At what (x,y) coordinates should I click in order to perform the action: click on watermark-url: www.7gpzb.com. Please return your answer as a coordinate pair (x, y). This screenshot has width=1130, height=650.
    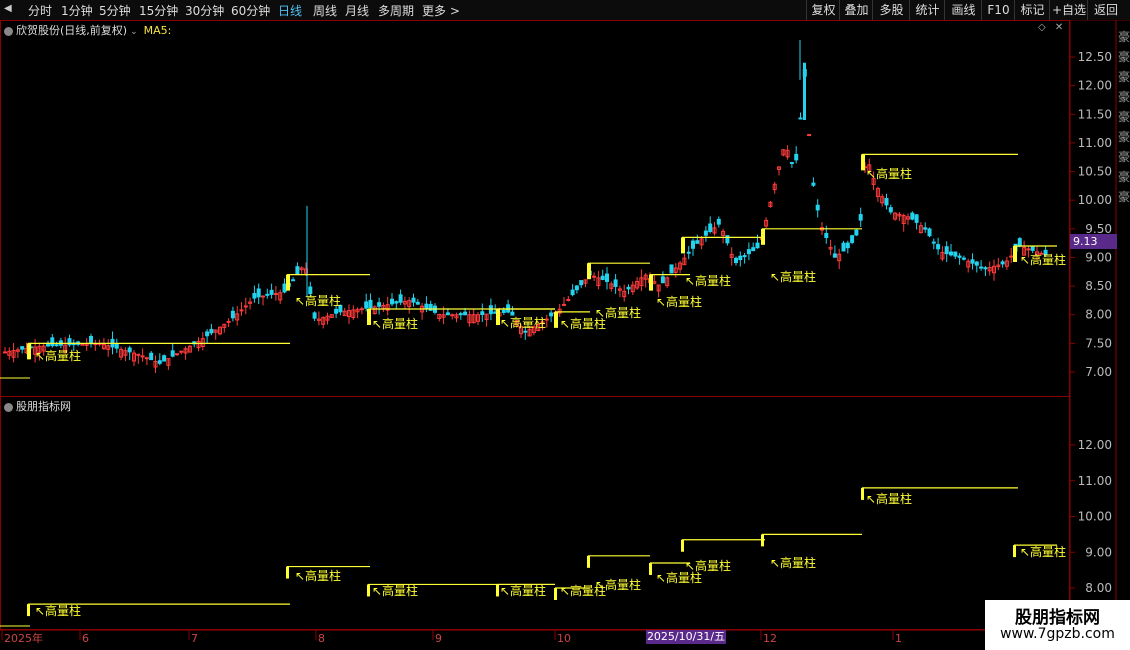
    Looking at the image, I should click on (1057, 634).